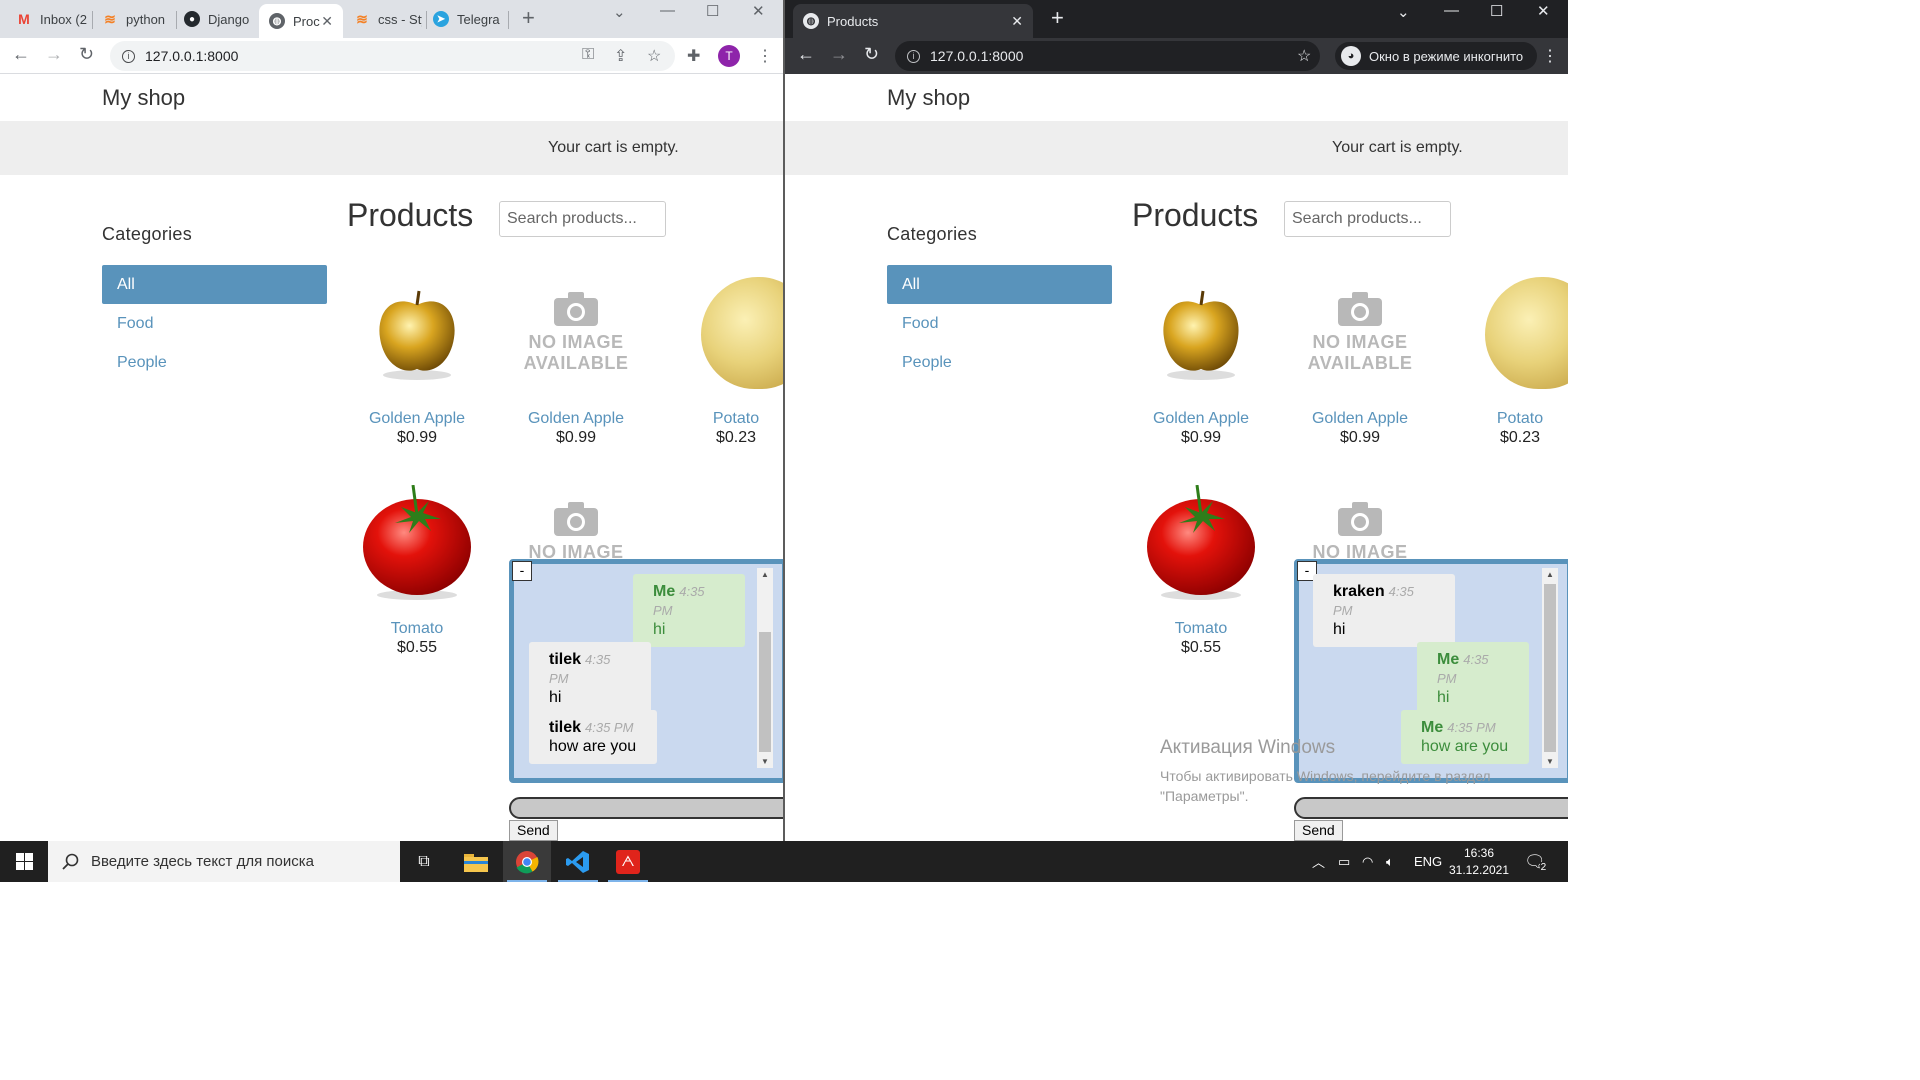 This screenshot has height=1080, width=1920. Describe the element at coordinates (522, 571) in the screenshot. I see `chat-minimize-button: -` at that location.